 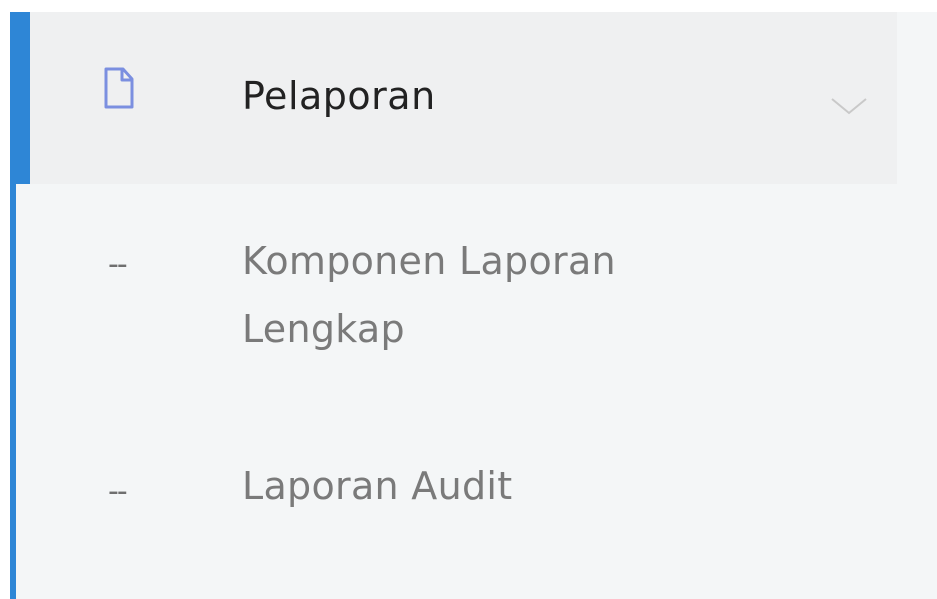 I want to click on submenu-item-label: Laporan Audit, so click(x=377, y=486).